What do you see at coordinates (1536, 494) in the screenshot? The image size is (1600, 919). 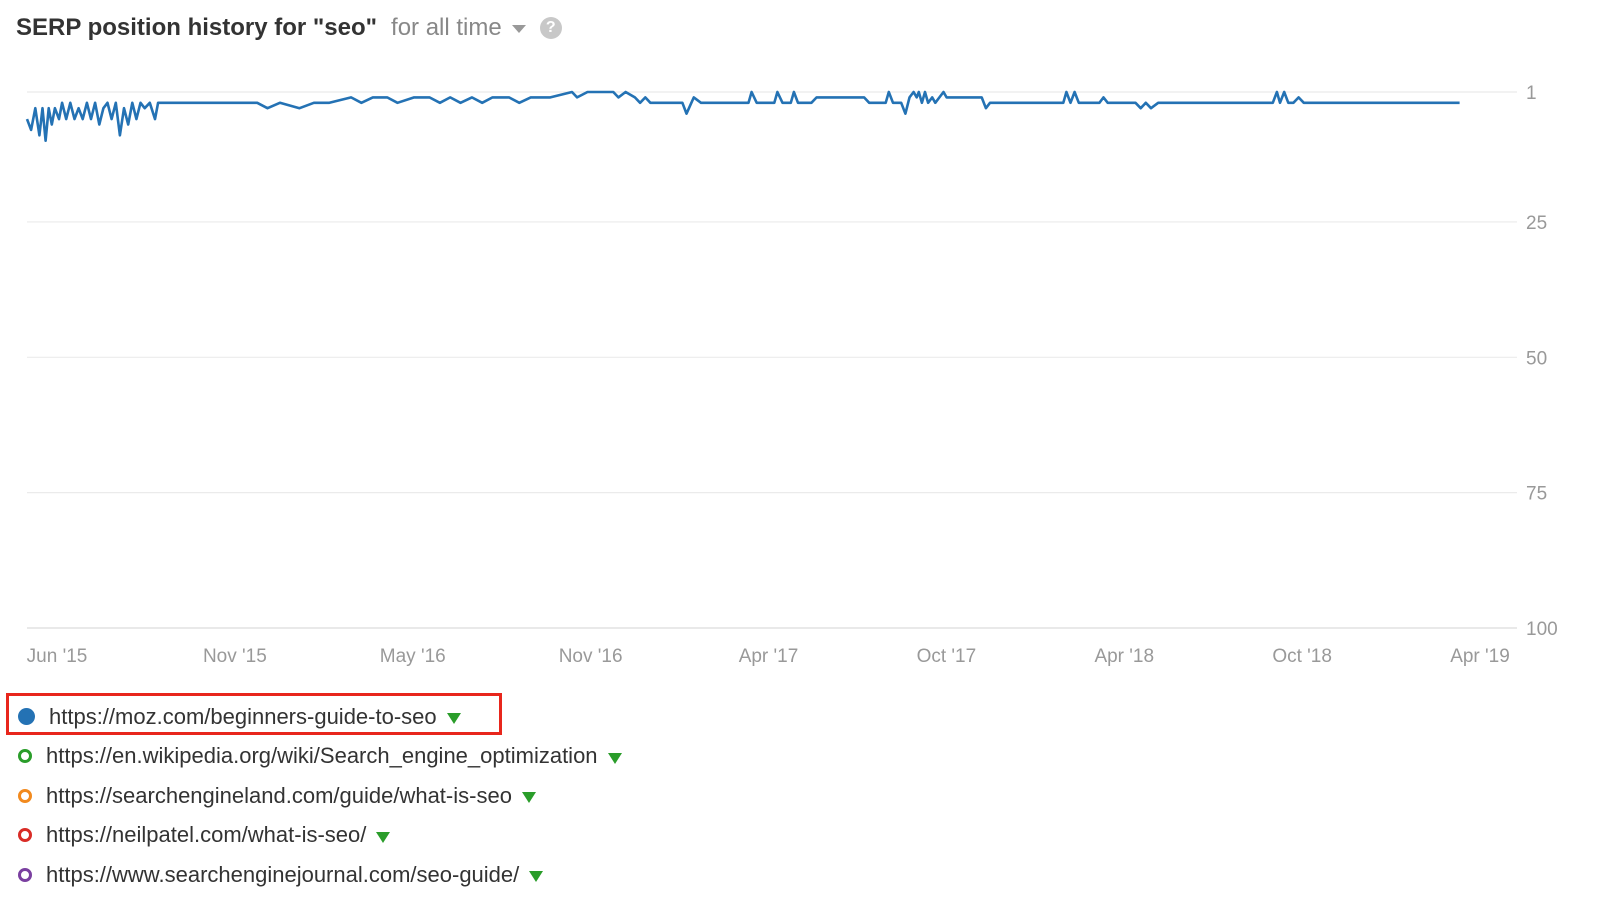 I see `y-tick-label: 75` at bounding box center [1536, 494].